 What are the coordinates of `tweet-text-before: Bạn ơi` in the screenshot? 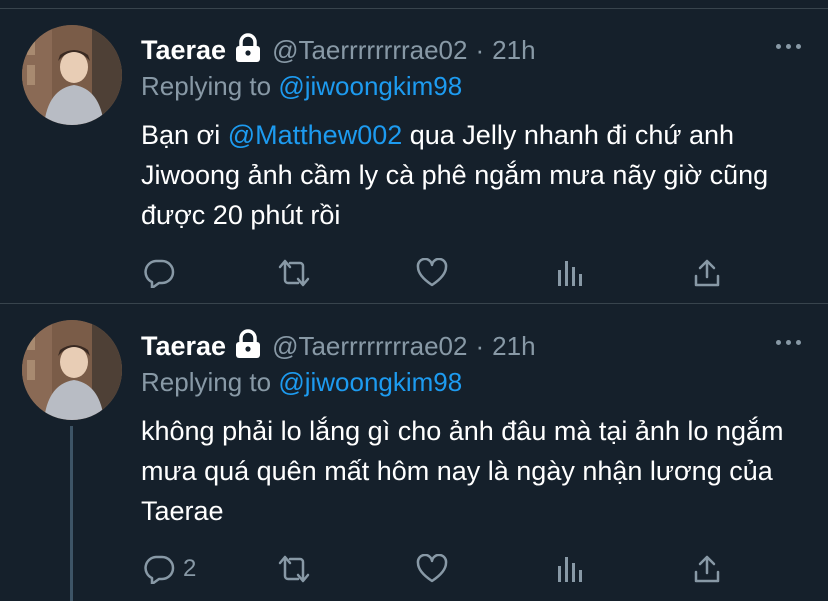 It's located at (184, 135).